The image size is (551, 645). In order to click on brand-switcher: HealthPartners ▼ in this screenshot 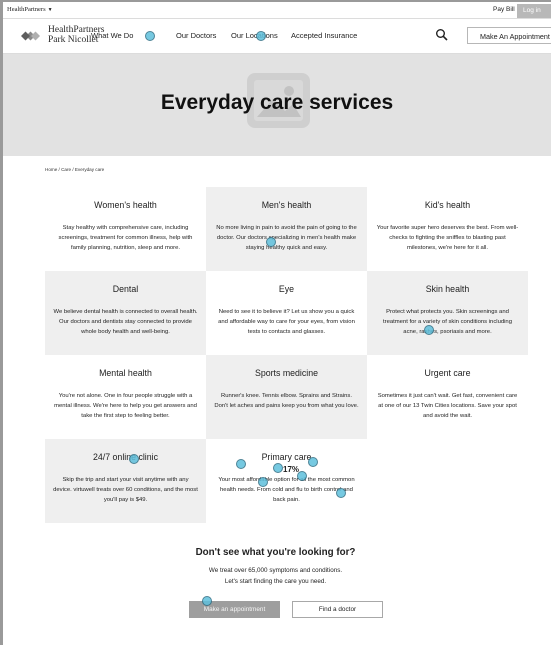, I will do `click(30, 9)`.